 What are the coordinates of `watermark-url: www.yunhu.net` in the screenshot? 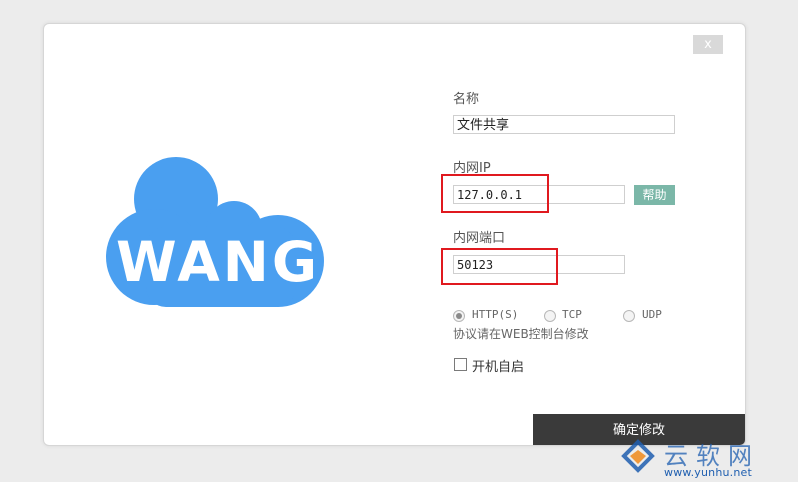 It's located at (708, 472).